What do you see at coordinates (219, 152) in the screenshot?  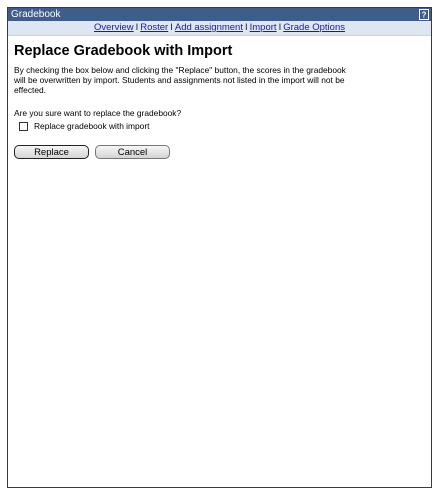 I see `action-buttons: Replace Cancel` at bounding box center [219, 152].